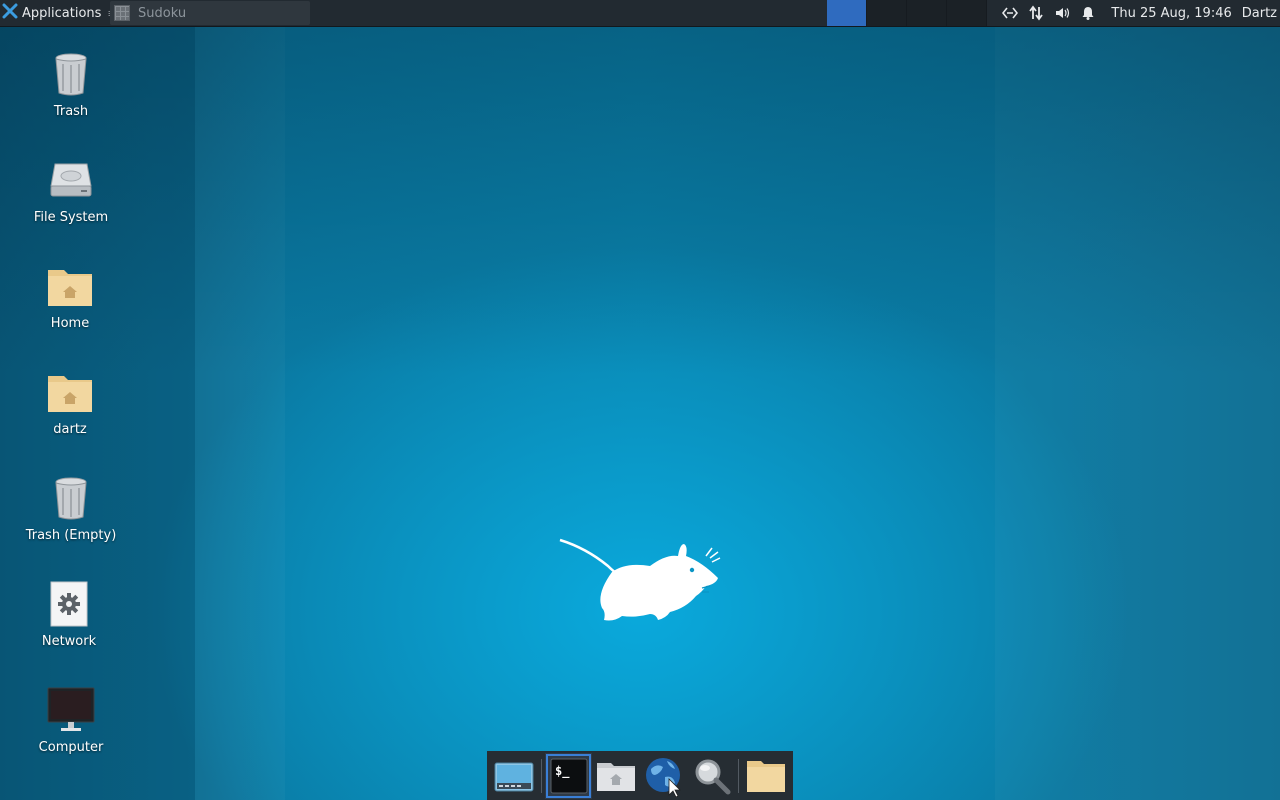 The height and width of the screenshot is (800, 1280). What do you see at coordinates (71, 747) in the screenshot?
I see `desktop-icon-label: Computer` at bounding box center [71, 747].